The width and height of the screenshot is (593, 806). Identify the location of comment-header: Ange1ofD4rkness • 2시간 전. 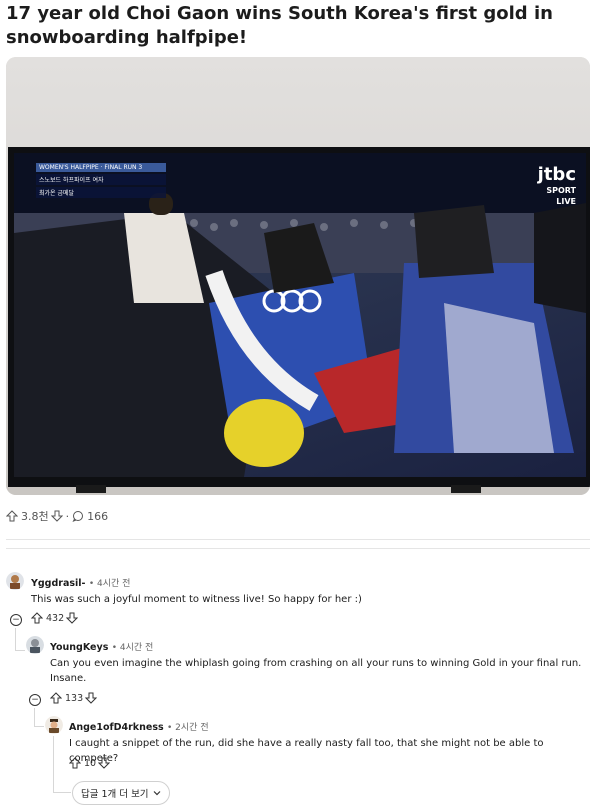
(139, 726).